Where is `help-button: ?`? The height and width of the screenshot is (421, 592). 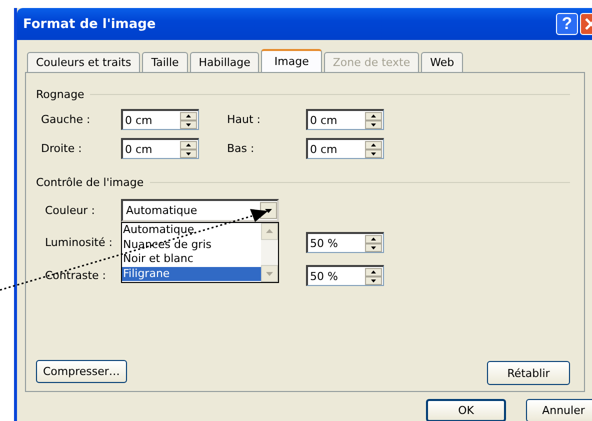
help-button: ? is located at coordinates (567, 24).